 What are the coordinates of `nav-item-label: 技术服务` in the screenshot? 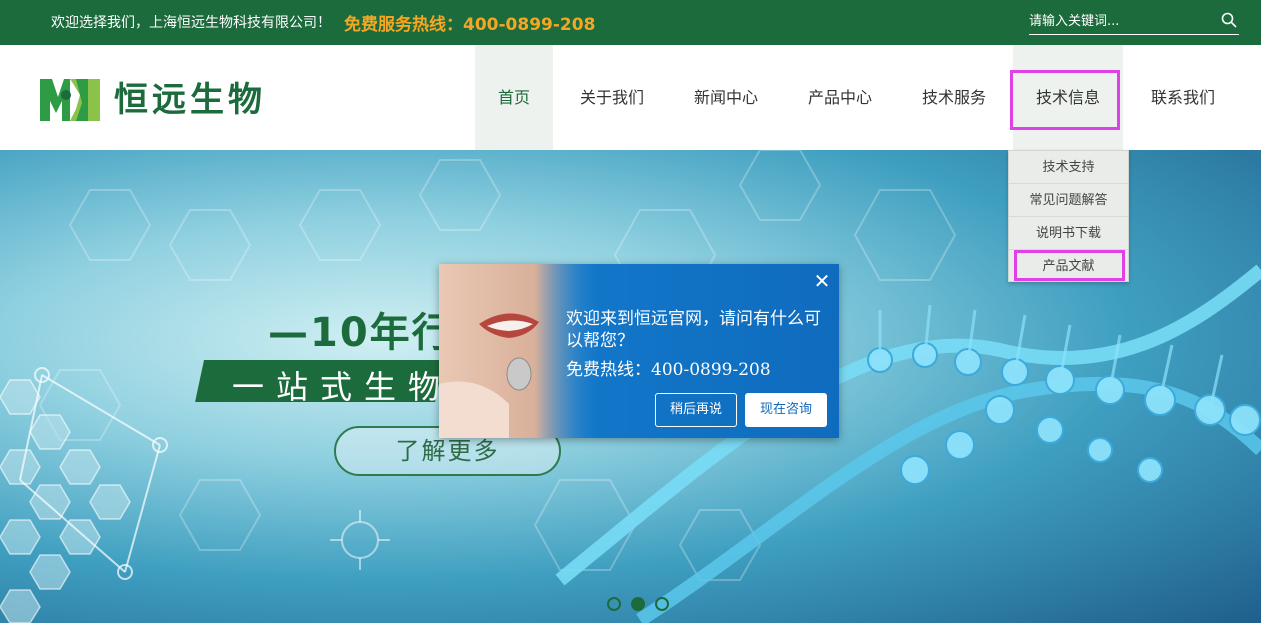 It's located at (953, 97).